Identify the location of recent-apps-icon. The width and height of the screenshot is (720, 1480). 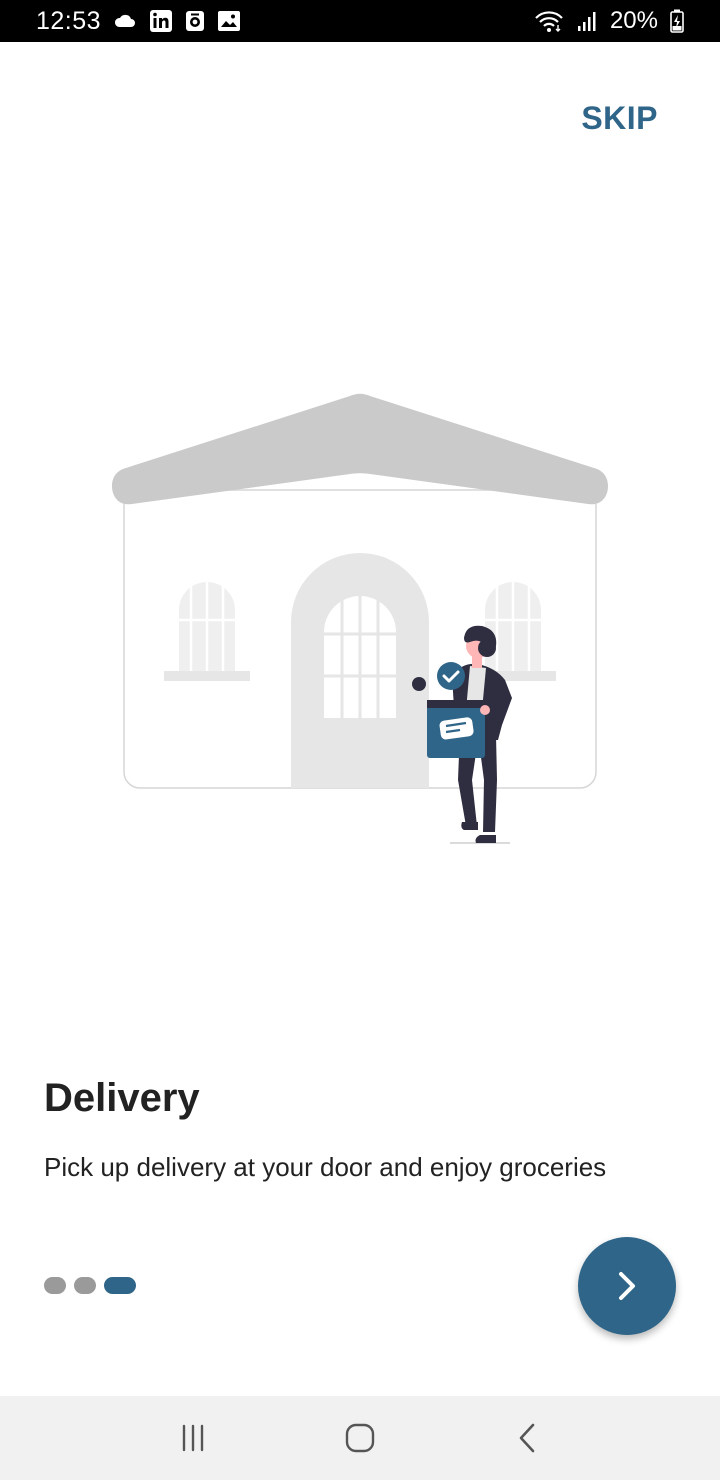
(193, 1438).